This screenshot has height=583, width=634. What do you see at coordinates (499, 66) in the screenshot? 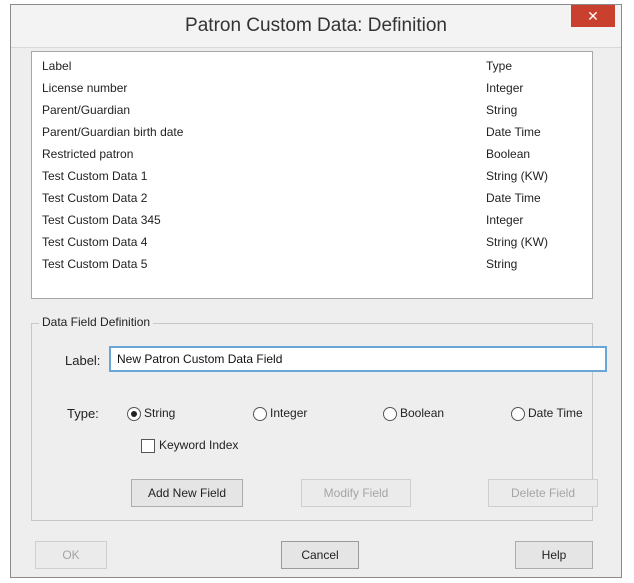
I see `header-type: Type` at bounding box center [499, 66].